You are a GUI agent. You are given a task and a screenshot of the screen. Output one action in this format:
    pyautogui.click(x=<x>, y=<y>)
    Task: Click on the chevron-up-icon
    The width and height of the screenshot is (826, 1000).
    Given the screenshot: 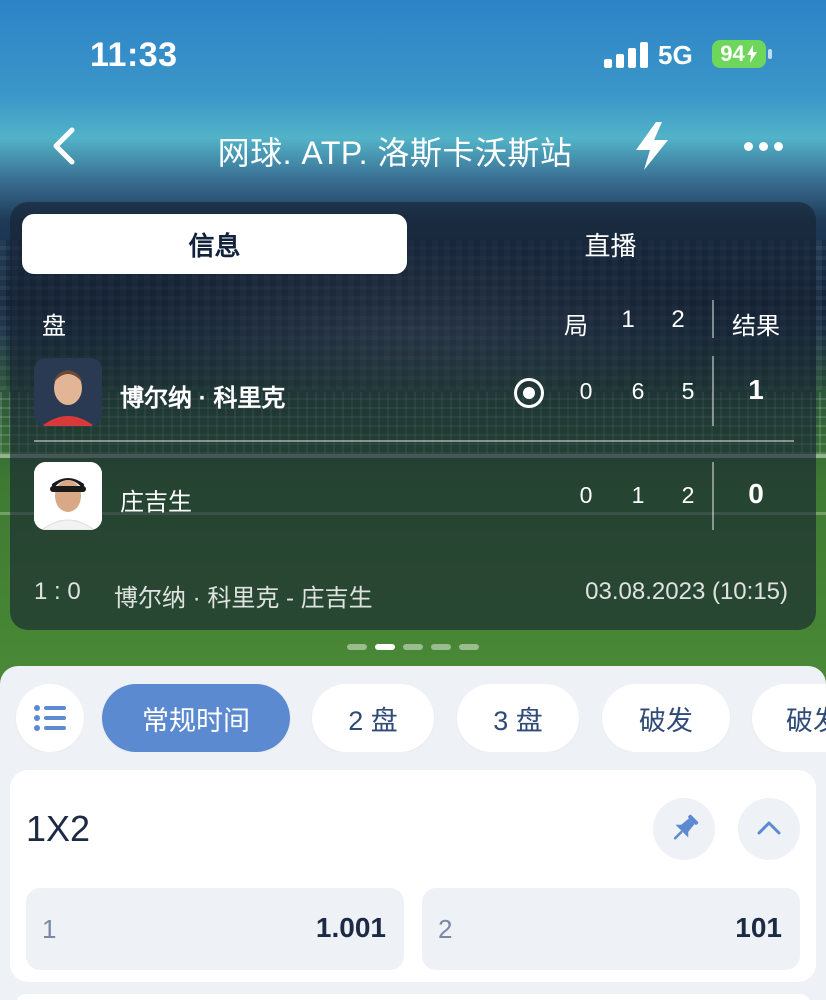 What is the action you would take?
    pyautogui.click(x=769, y=828)
    